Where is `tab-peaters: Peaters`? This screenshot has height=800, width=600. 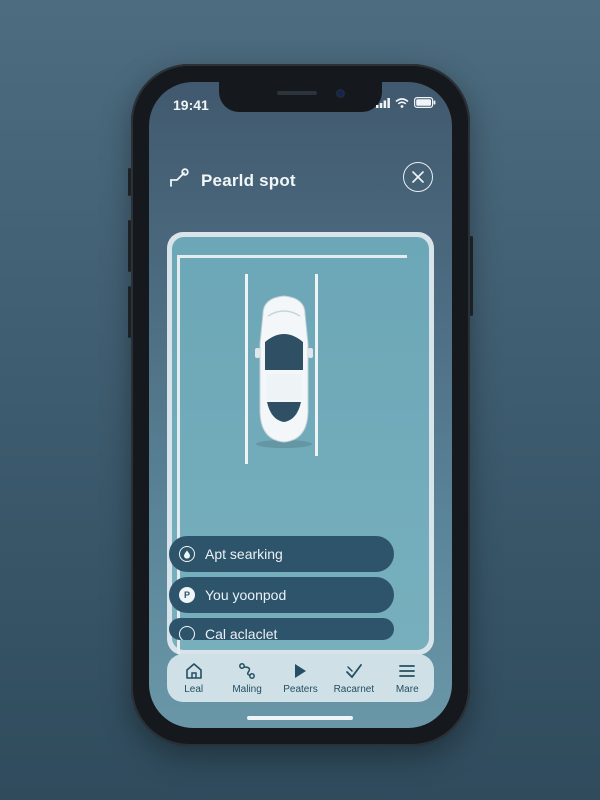
tab-peaters: Peaters is located at coordinates (300, 678).